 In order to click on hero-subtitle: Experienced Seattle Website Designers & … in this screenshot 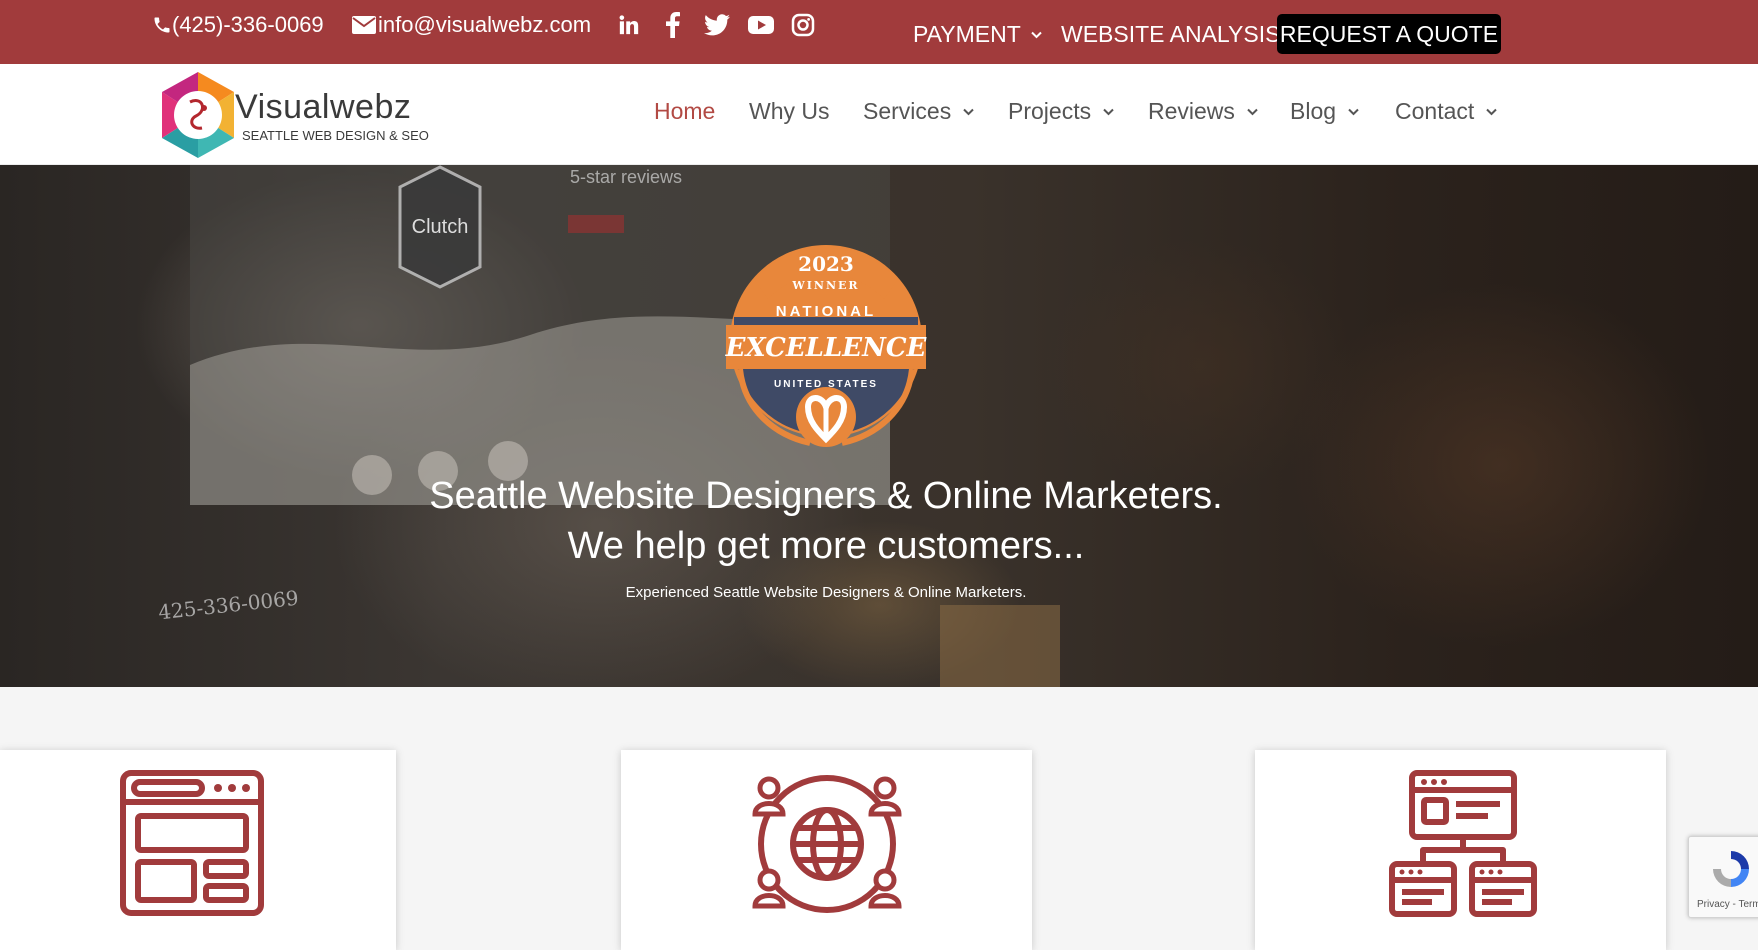, I will do `click(826, 592)`.